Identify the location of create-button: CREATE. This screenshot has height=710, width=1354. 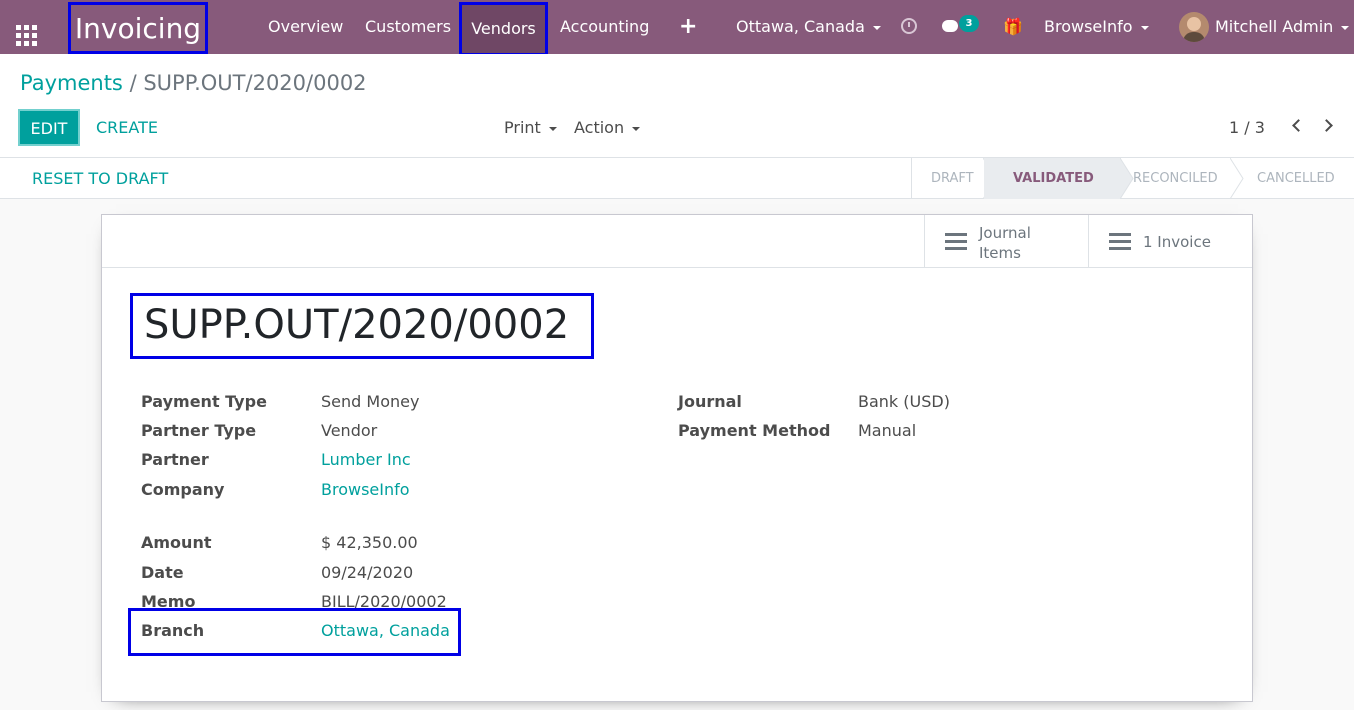
(127, 127).